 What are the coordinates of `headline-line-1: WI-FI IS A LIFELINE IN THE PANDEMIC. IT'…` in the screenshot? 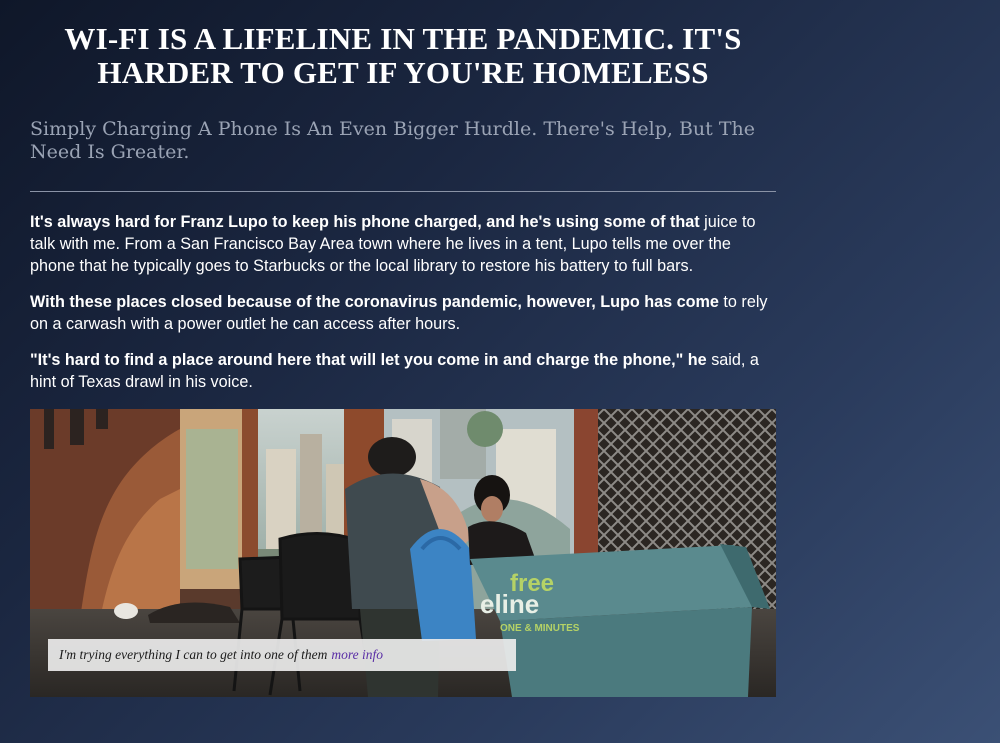 It's located at (403, 38).